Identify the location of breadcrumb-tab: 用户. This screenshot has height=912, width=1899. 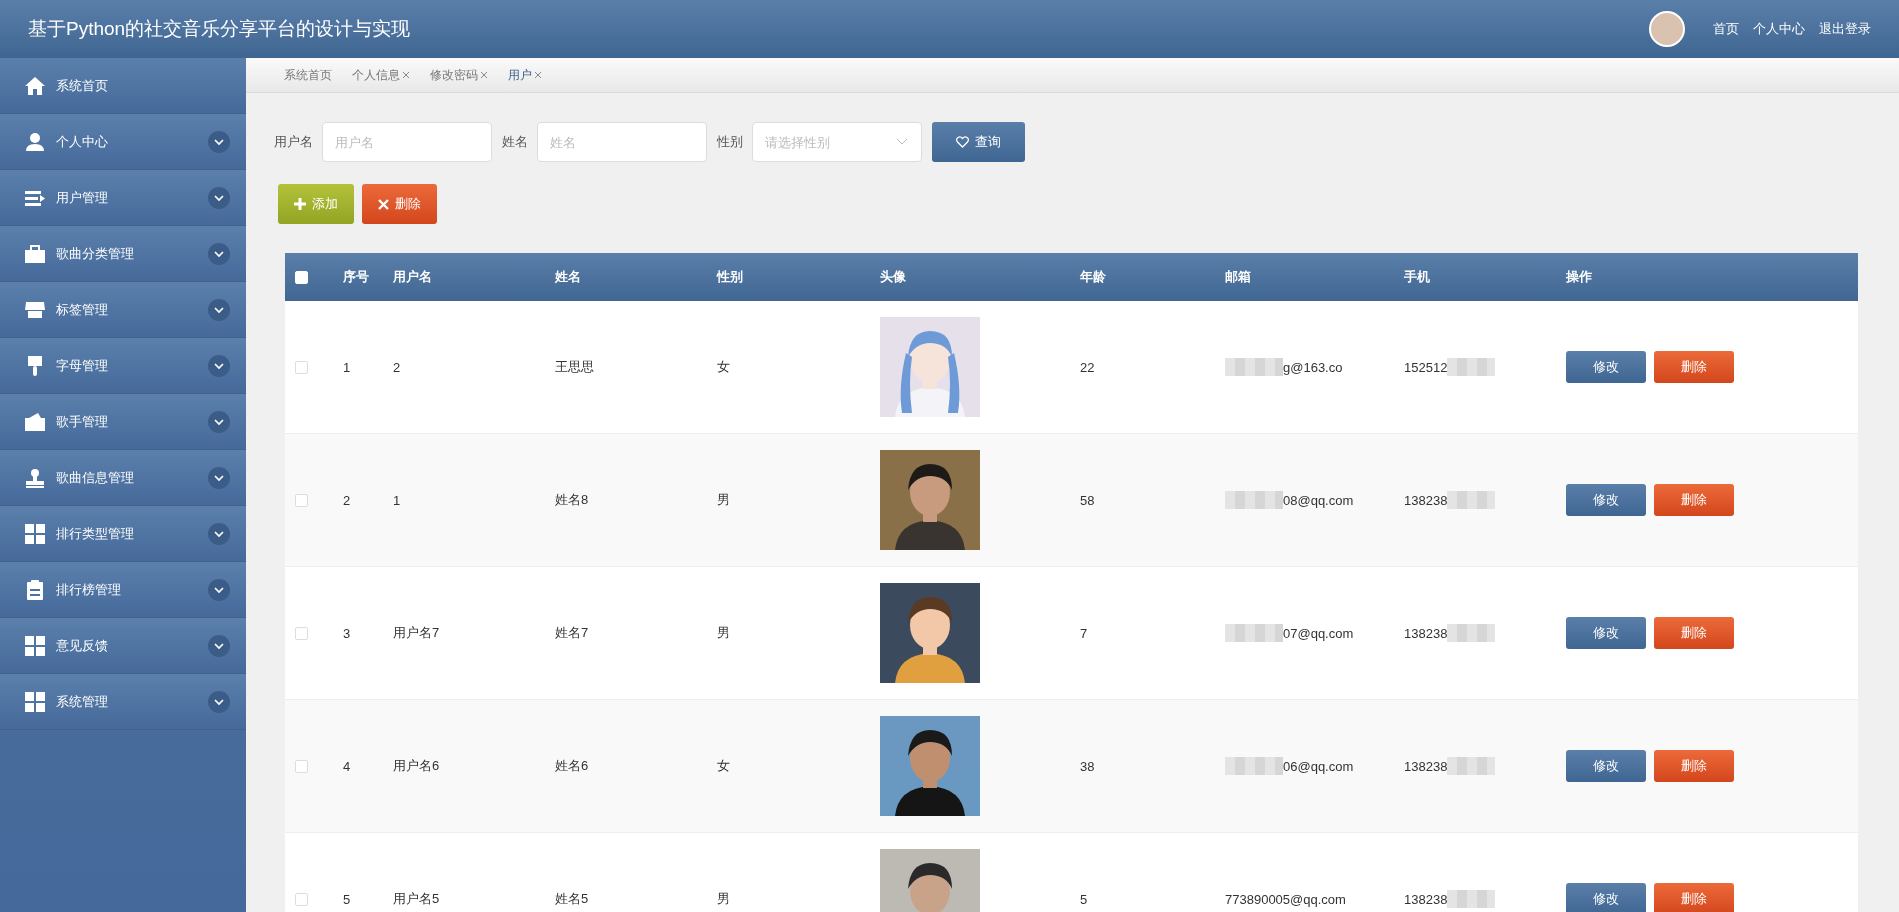
(525, 75).